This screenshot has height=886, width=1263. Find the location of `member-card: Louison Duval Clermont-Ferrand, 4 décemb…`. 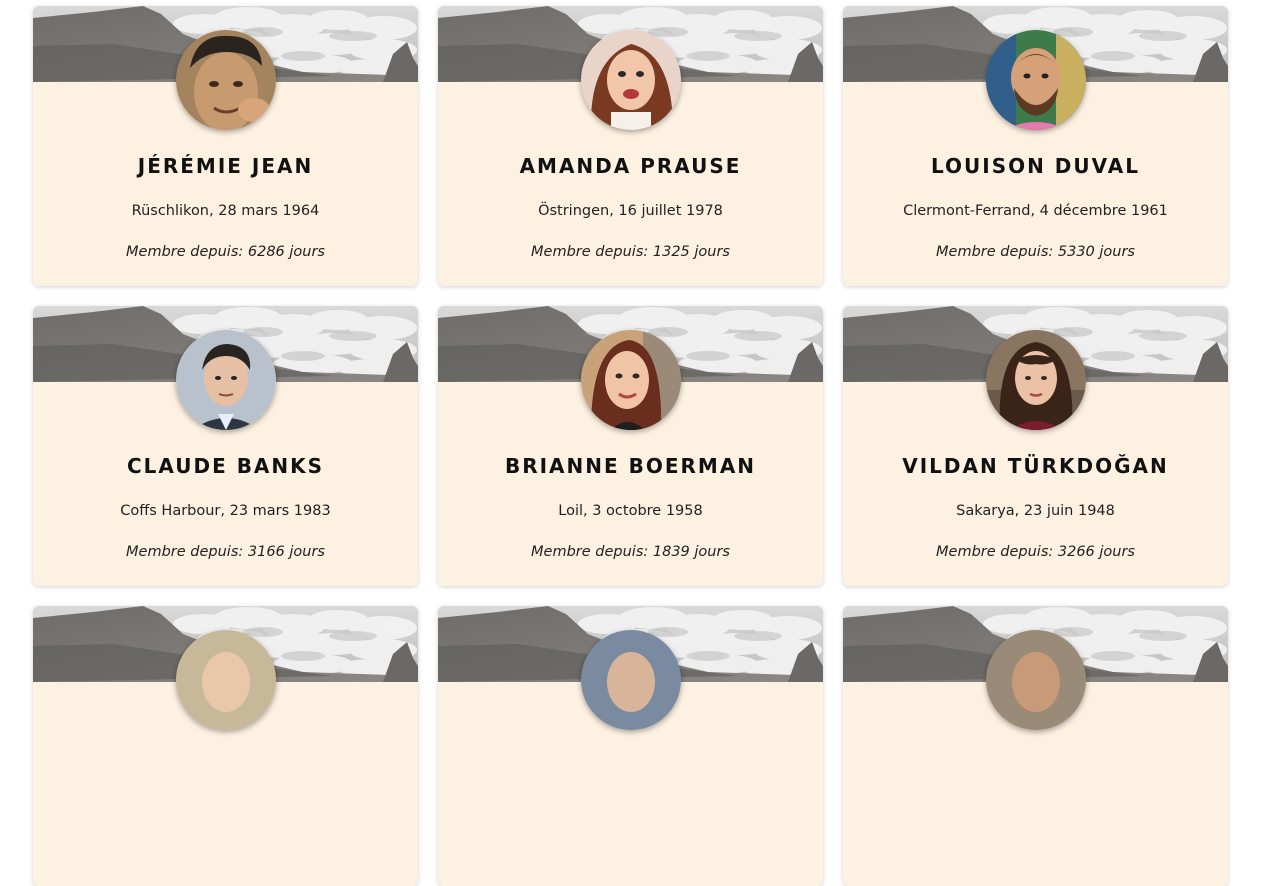

member-card: Louison Duval Clermont-Ferrand, 4 décemb… is located at coordinates (1035, 146).